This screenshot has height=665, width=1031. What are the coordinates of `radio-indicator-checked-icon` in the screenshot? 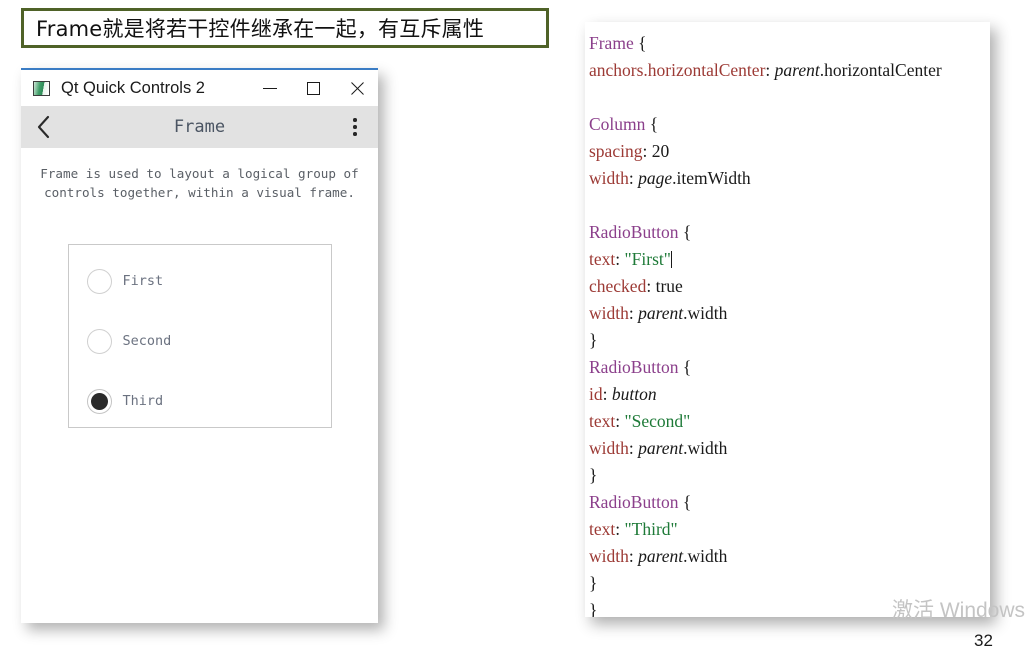 It's located at (99, 401).